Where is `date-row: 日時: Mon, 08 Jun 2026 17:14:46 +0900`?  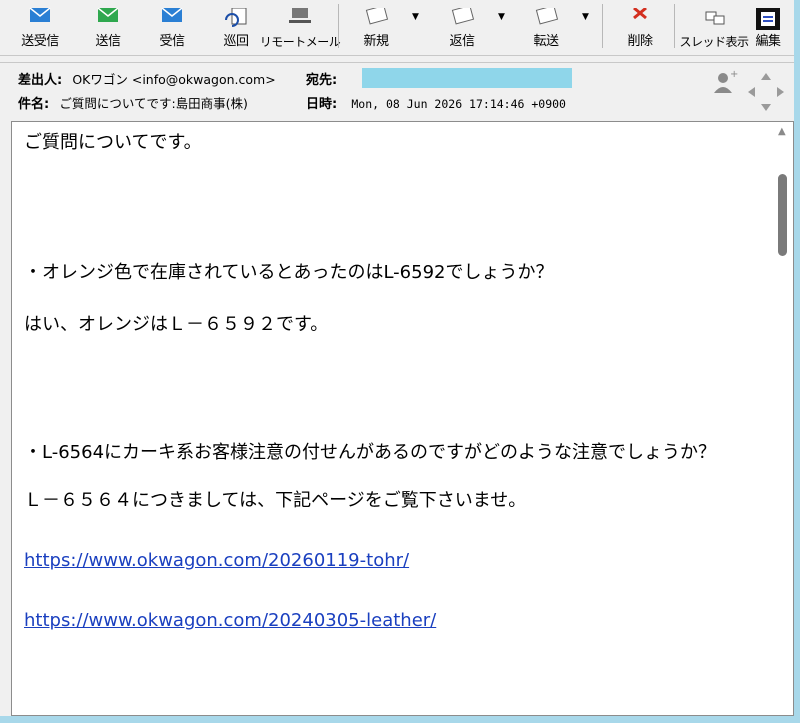
date-row: 日時: Mon, 08 Jun 2026 17:14:46 +0900 is located at coordinates (436, 102).